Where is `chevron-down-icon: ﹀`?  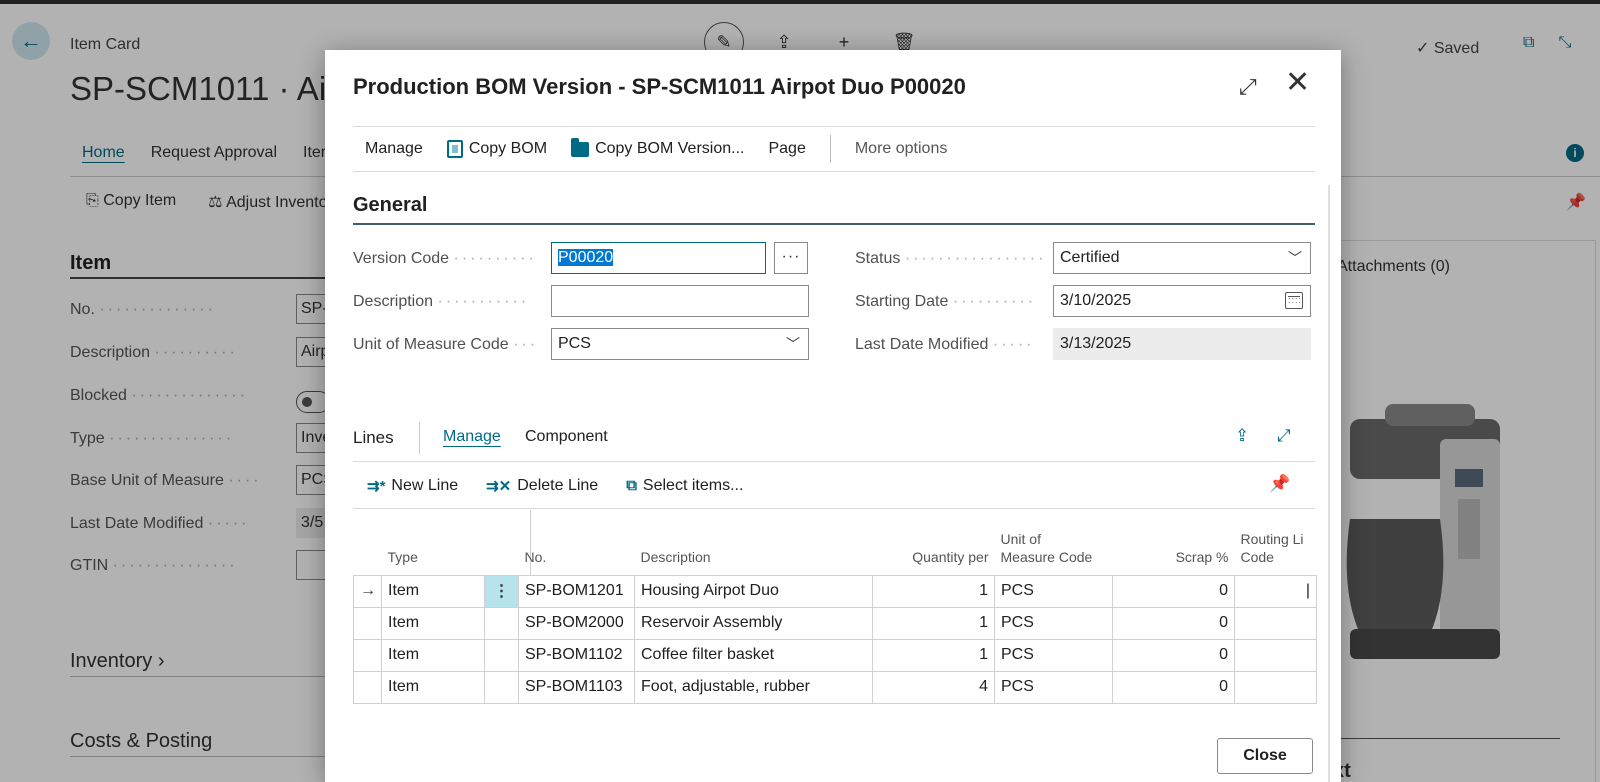 chevron-down-icon: ﹀ is located at coordinates (793, 344).